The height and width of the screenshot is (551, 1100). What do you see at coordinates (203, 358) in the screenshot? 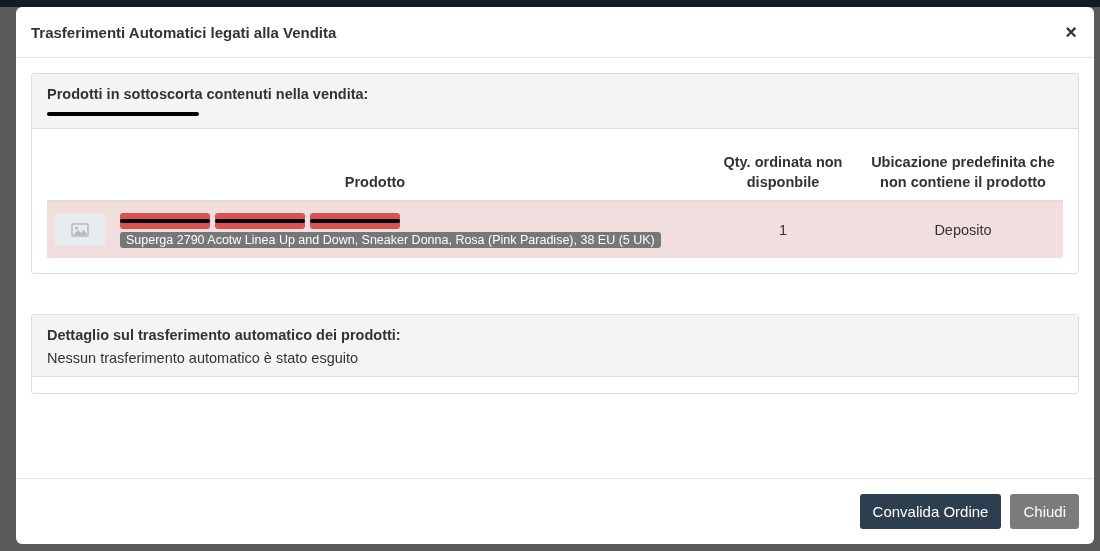
I see `transfer-message: Nessun trasferimento automatico è stato esguito` at bounding box center [203, 358].